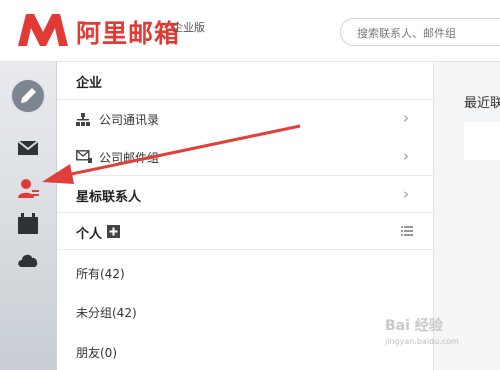  What do you see at coordinates (422, 341) in the screenshot?
I see `watermark-url: jingyan.baidu.com` at bounding box center [422, 341].